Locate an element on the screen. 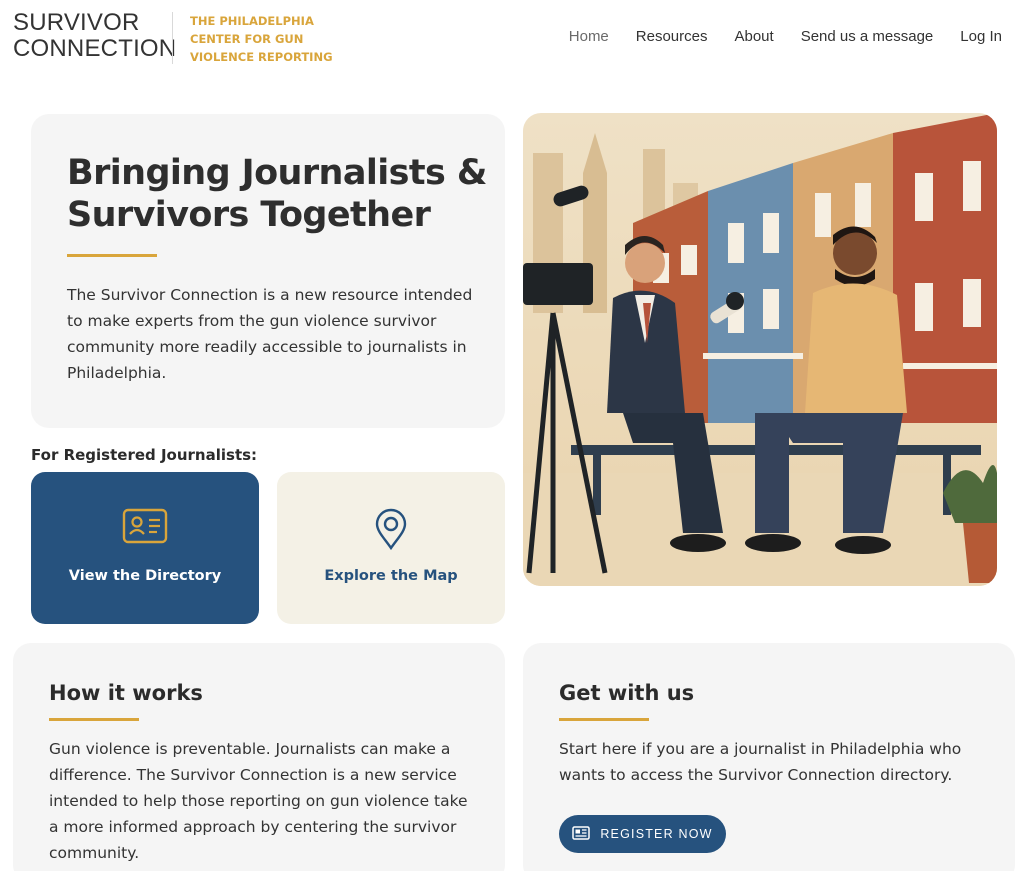  site-logo: SURVIVOR CONNECTION is located at coordinates (94, 36).